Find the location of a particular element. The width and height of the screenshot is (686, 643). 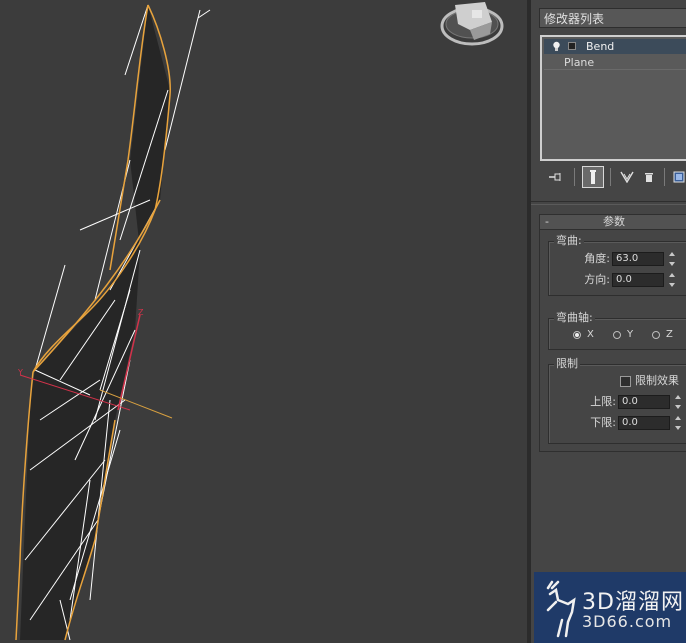

angle-label: 角度: is located at coordinates (597, 258).